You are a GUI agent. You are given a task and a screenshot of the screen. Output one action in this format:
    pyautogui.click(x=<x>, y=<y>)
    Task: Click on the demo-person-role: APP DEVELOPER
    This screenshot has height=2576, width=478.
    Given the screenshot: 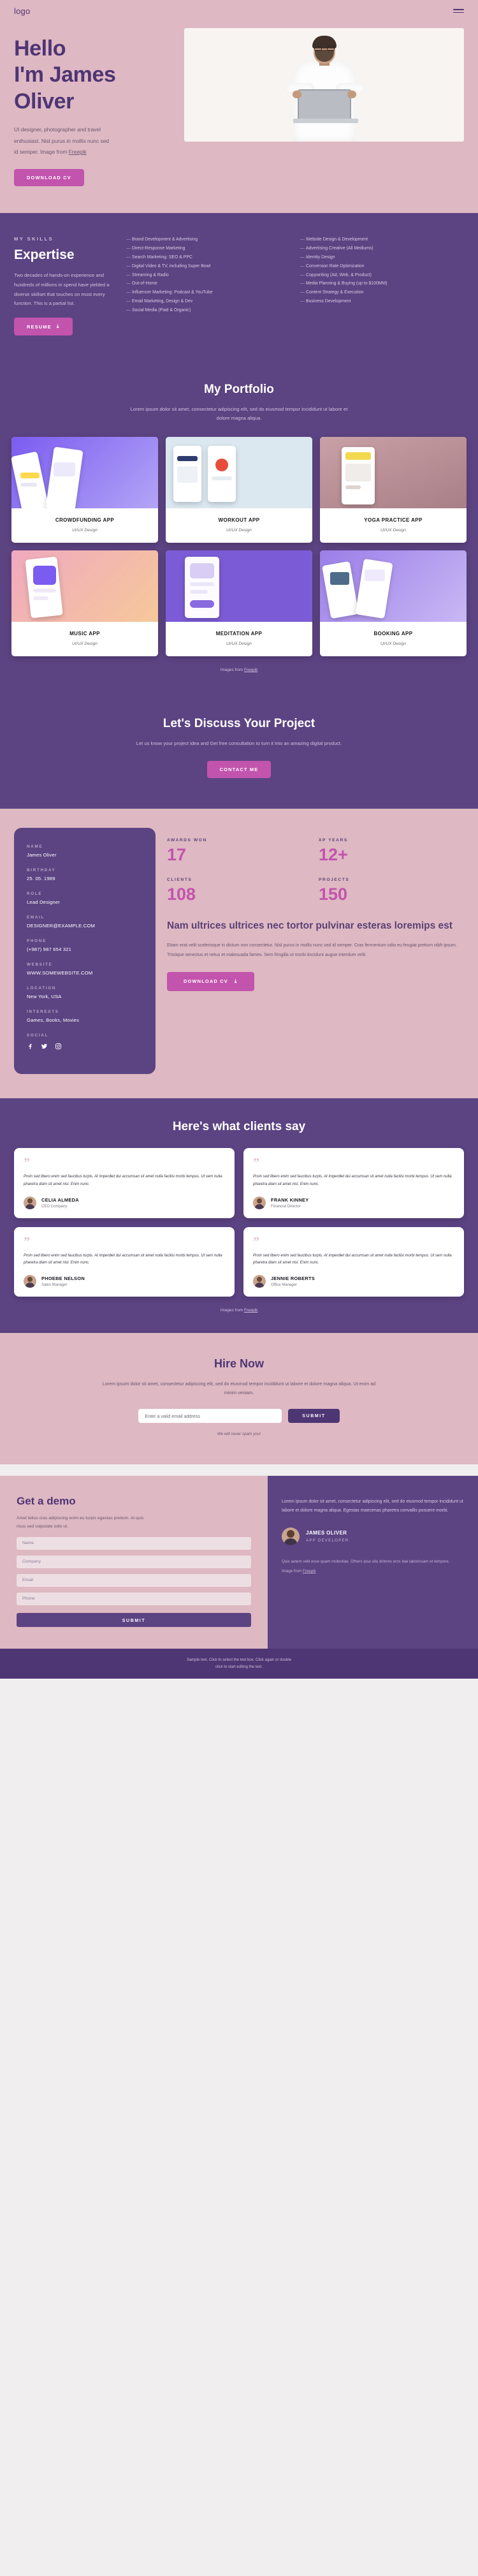 What is the action you would take?
    pyautogui.click(x=327, y=1540)
    